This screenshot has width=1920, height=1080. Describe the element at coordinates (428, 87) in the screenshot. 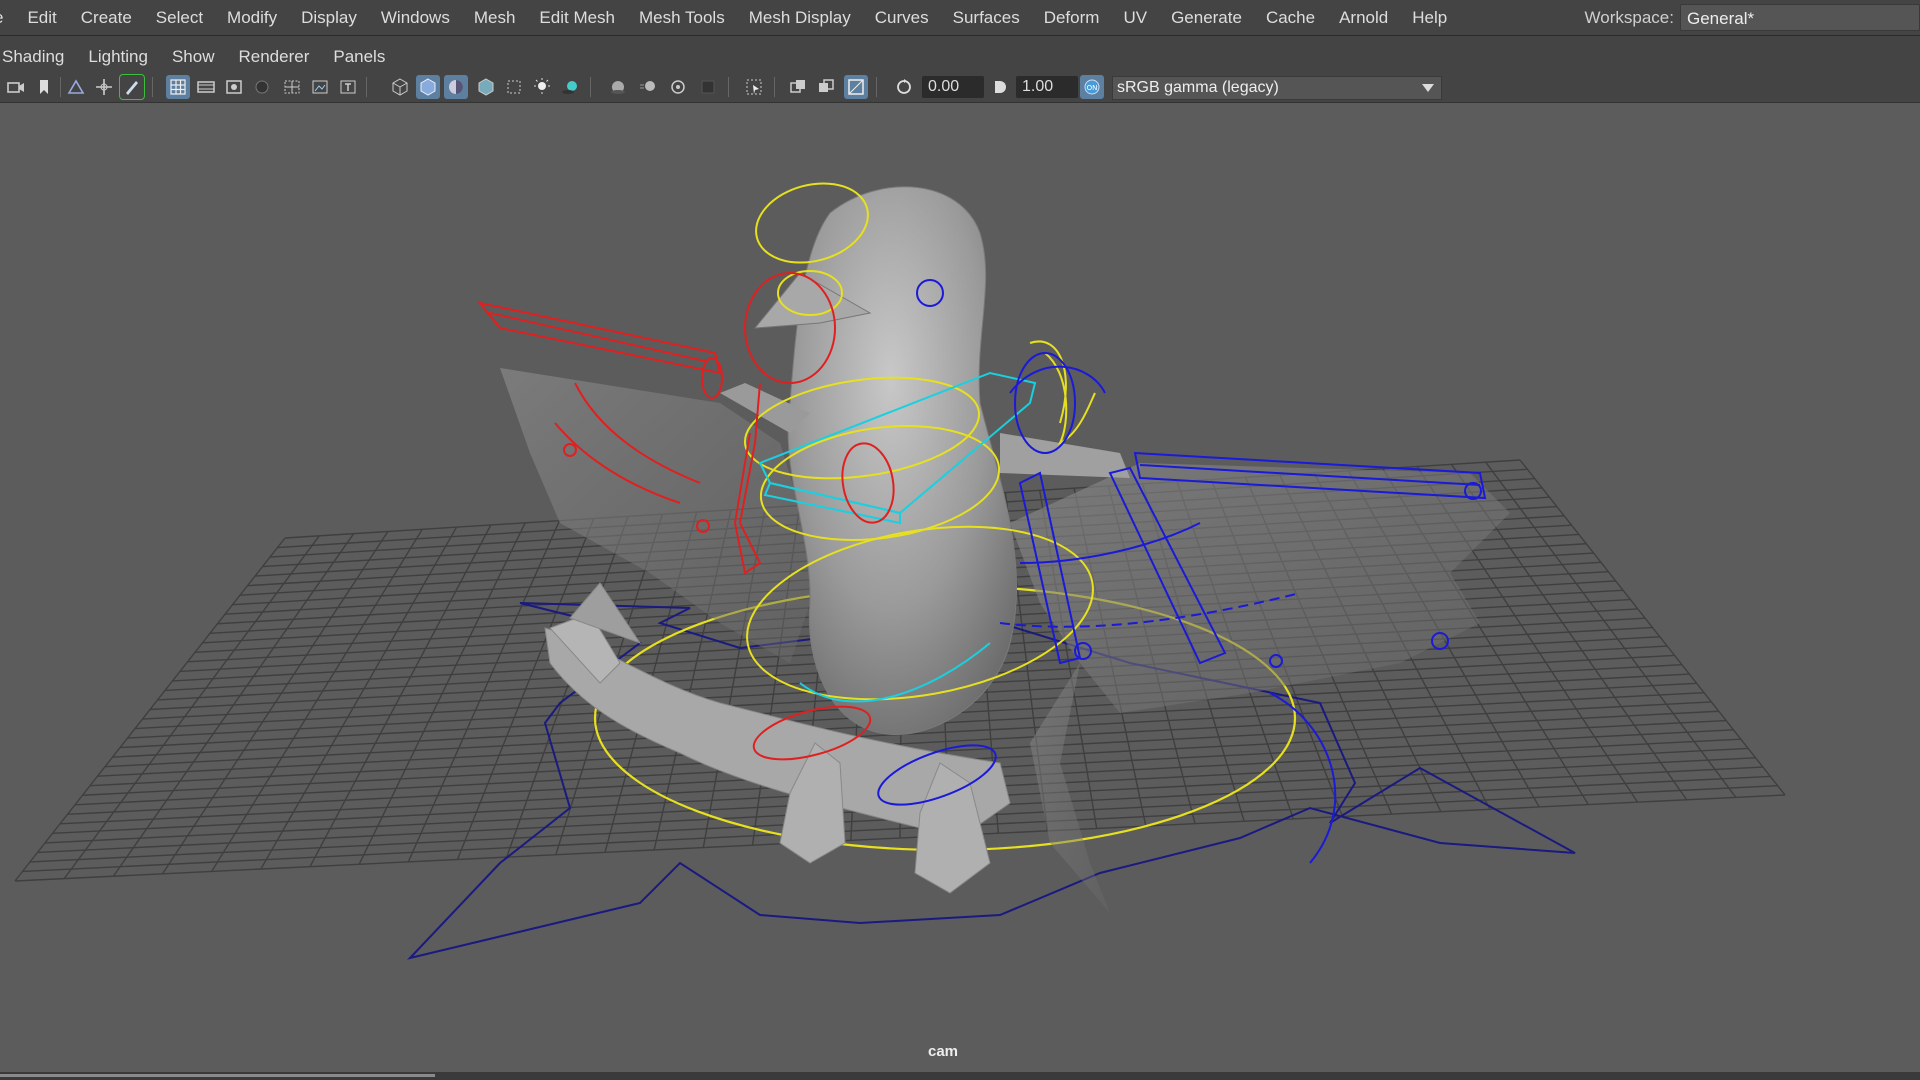

I see `smooth-shade-icon` at that location.